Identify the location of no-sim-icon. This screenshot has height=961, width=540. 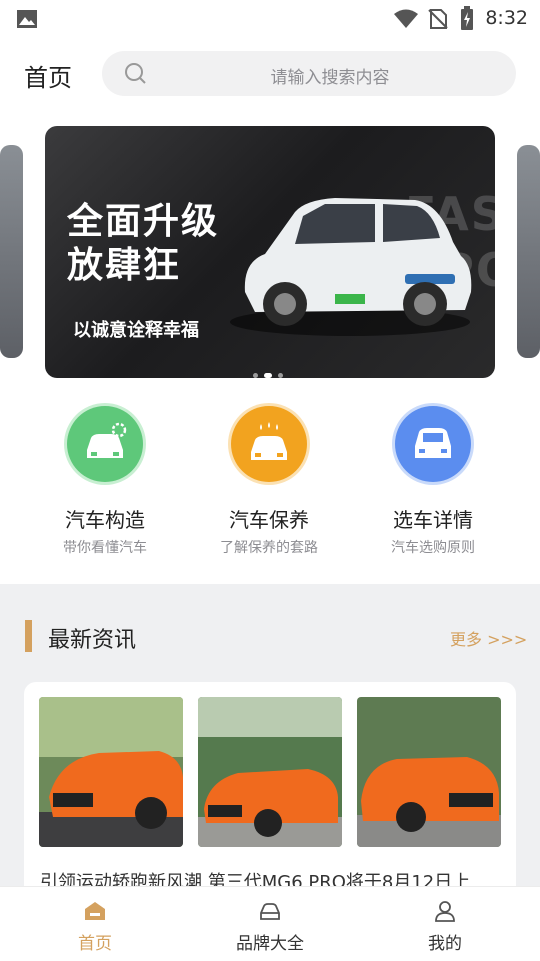
(438, 19).